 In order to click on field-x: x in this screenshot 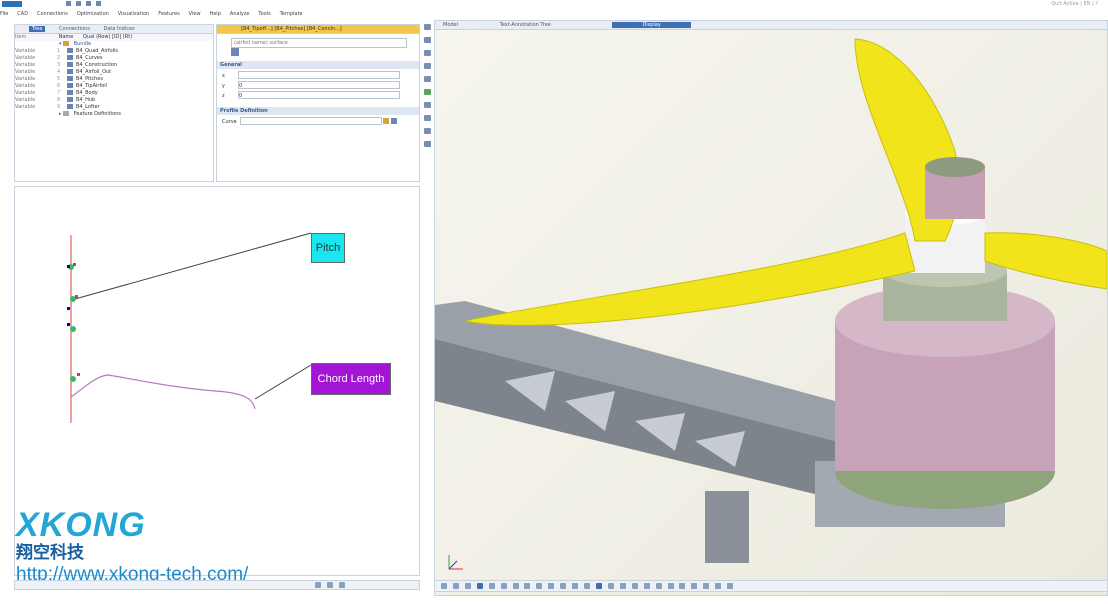, I will do `click(320, 75)`.